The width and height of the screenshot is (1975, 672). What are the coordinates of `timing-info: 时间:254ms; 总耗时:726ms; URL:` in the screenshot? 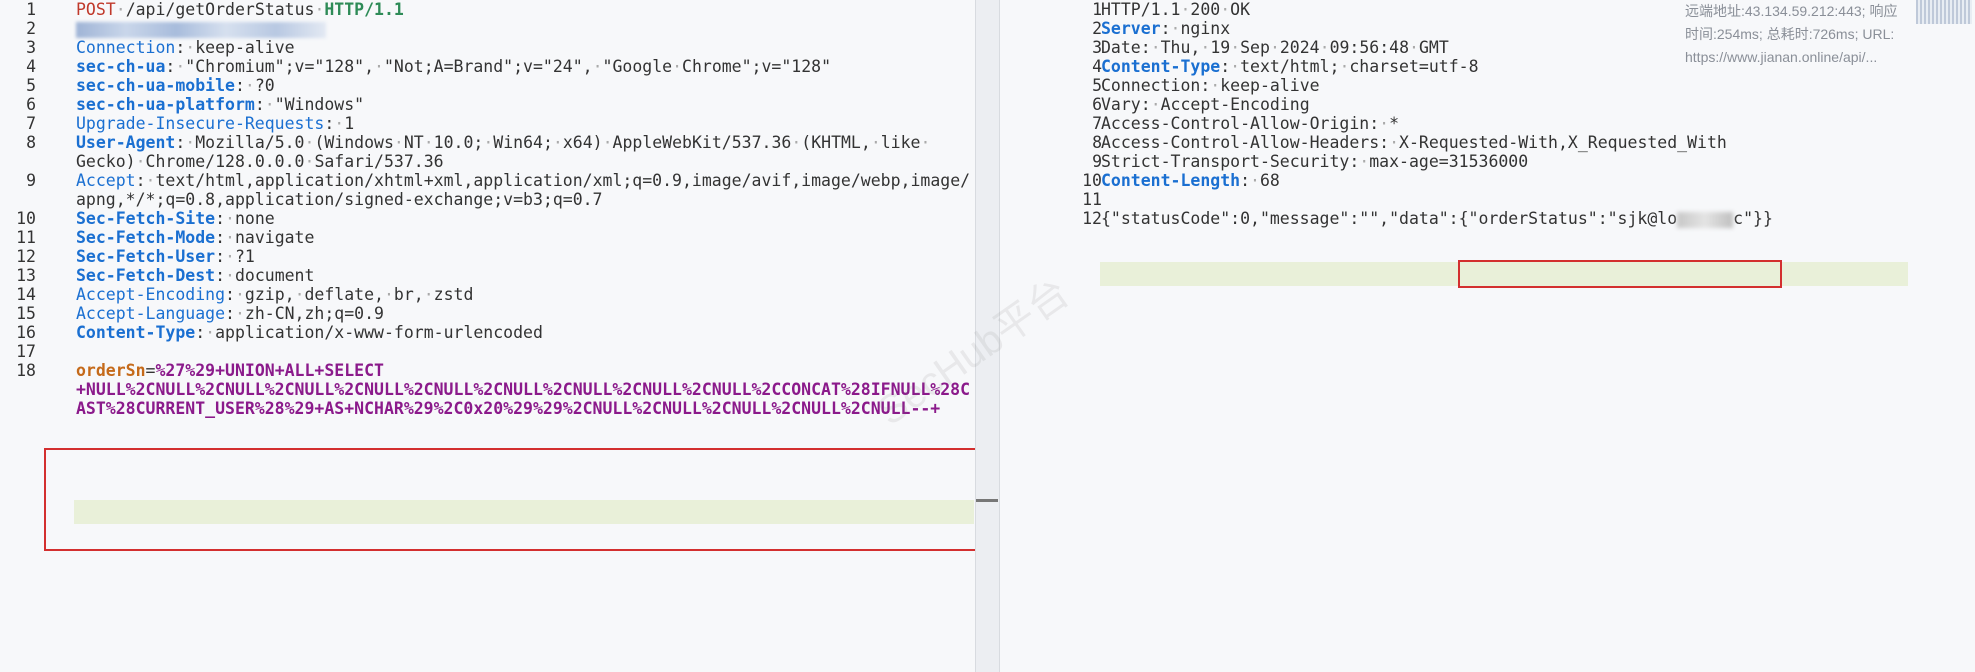 It's located at (1790, 34).